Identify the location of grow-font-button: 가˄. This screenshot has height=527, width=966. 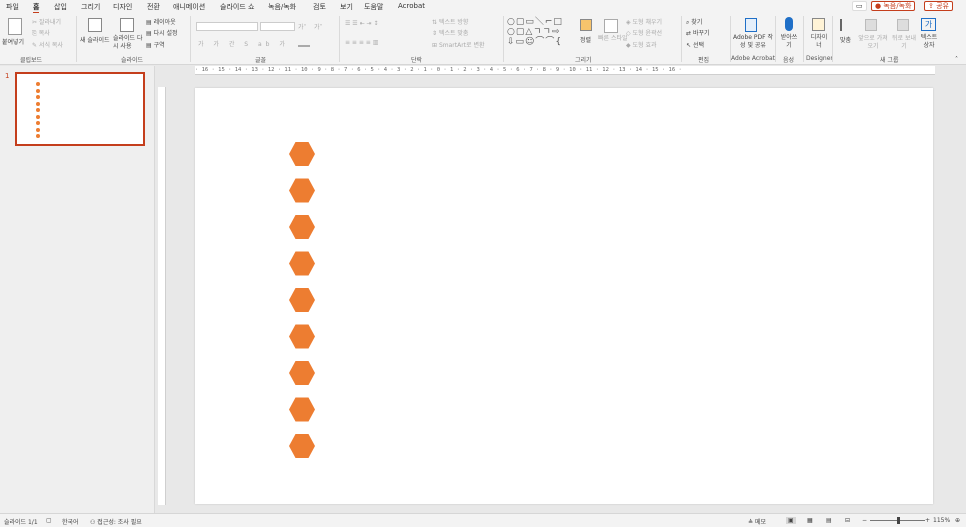
(302, 26).